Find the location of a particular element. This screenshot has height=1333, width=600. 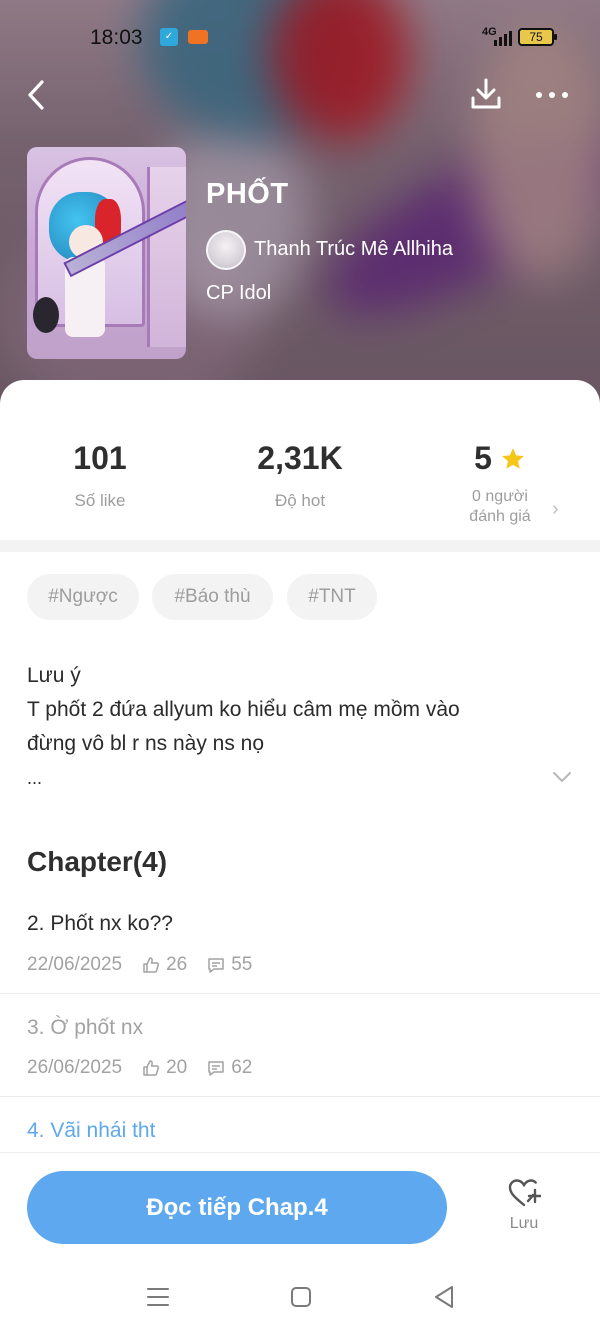

back-button is located at coordinates (37, 95).